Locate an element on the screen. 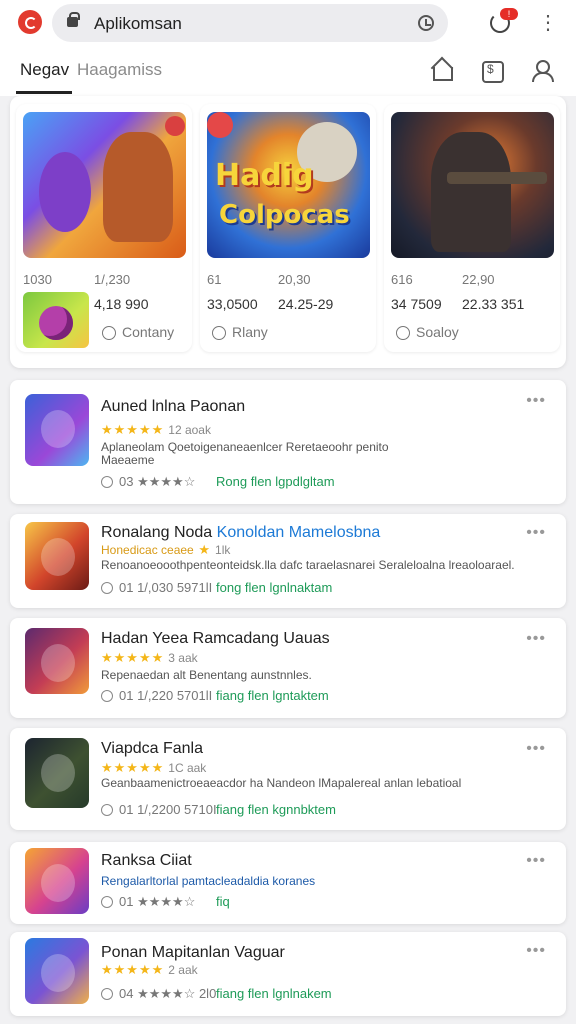  featured-like-label: Rlany is located at coordinates (250, 332).